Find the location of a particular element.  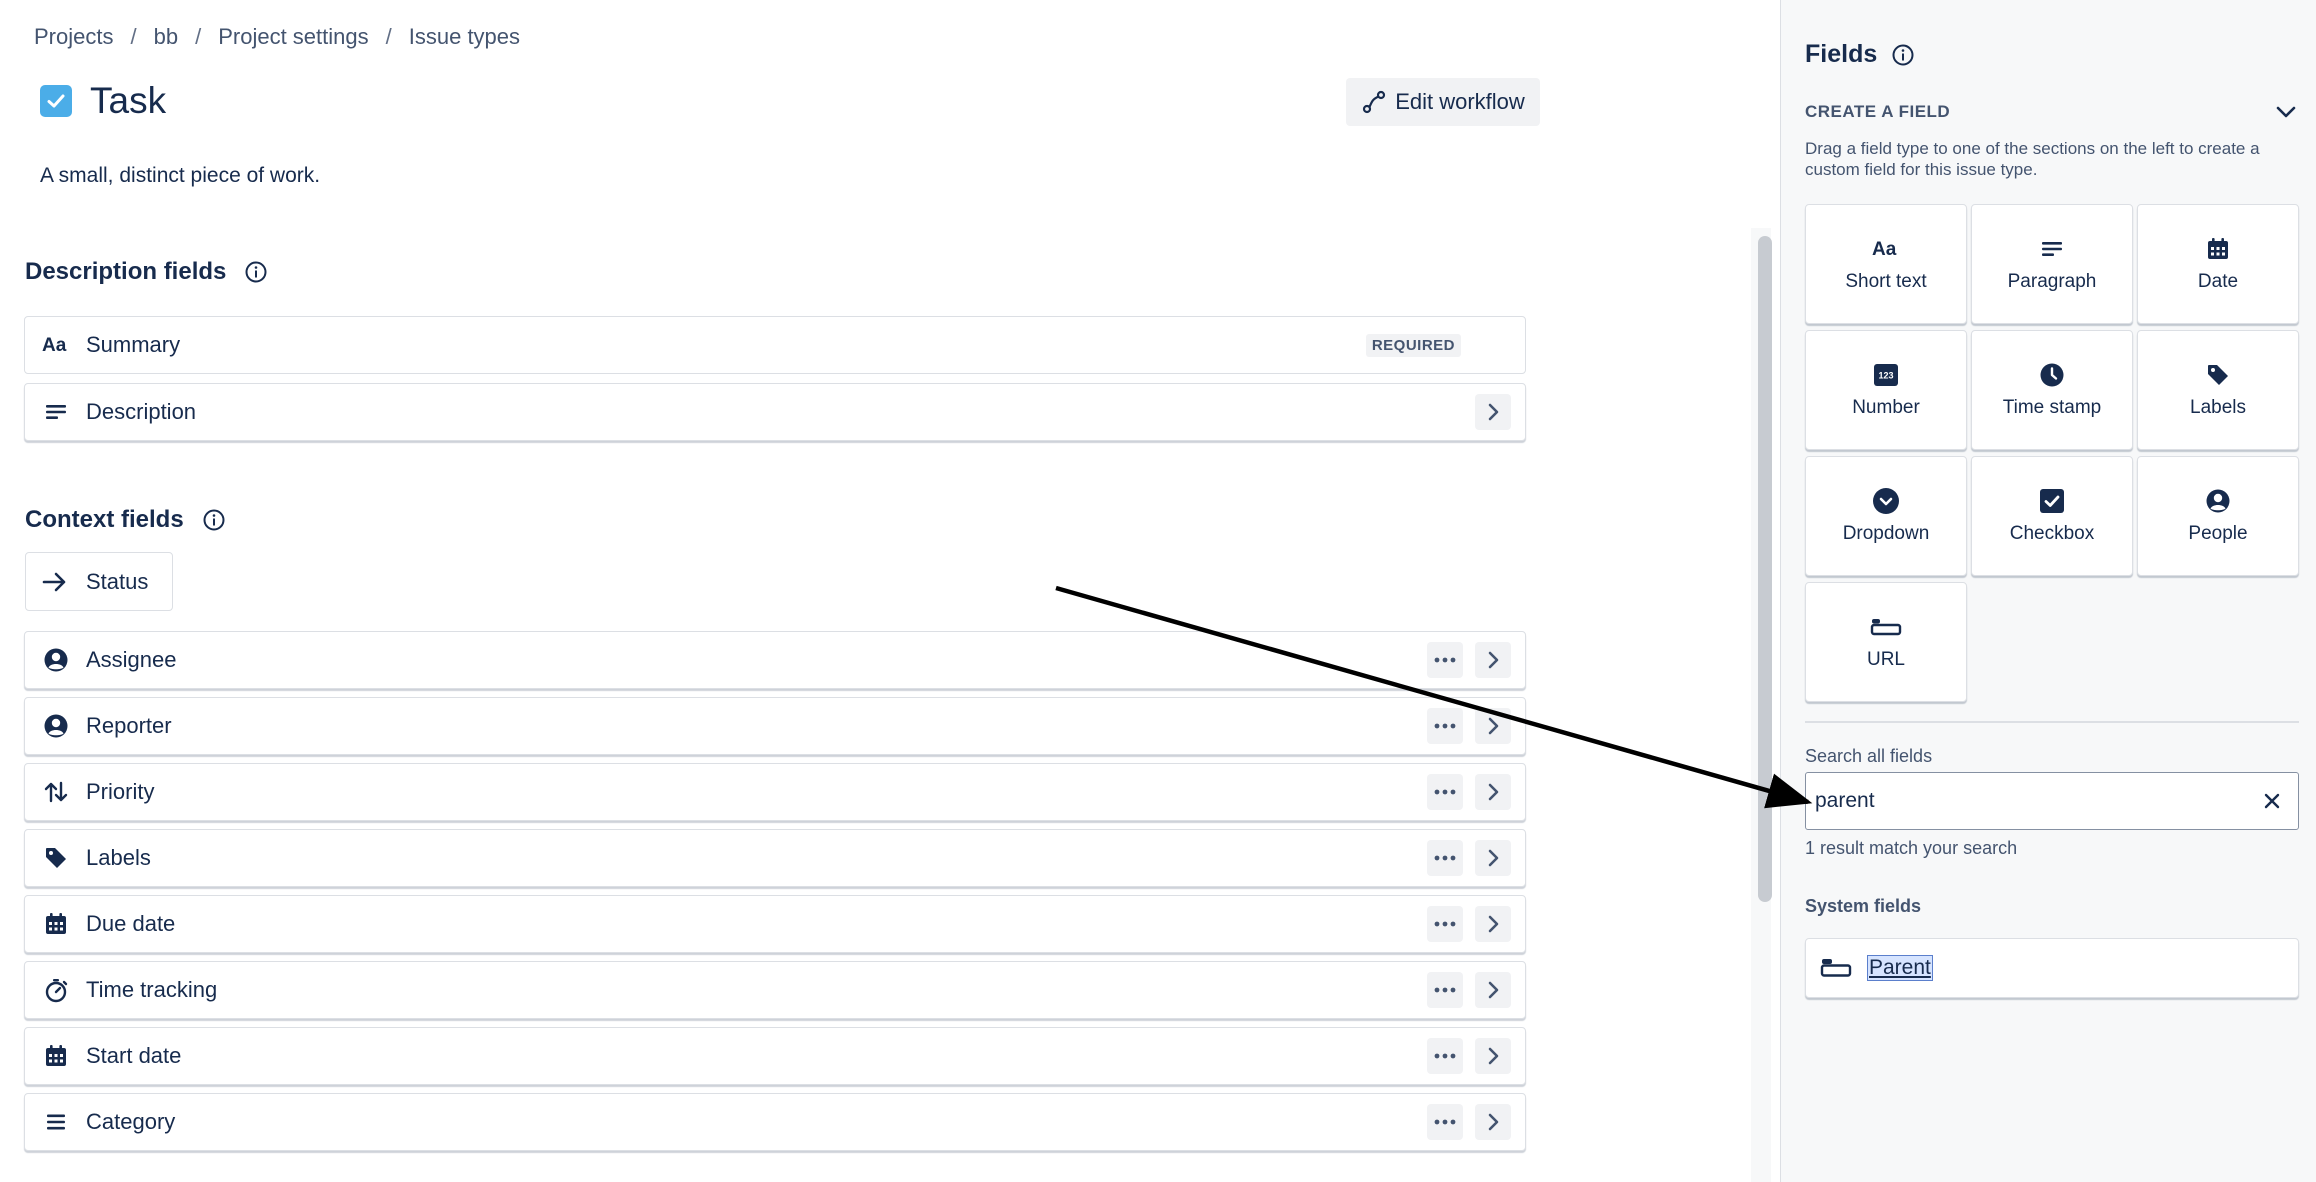

breadcrumb-projects: Projects is located at coordinates (73, 37).